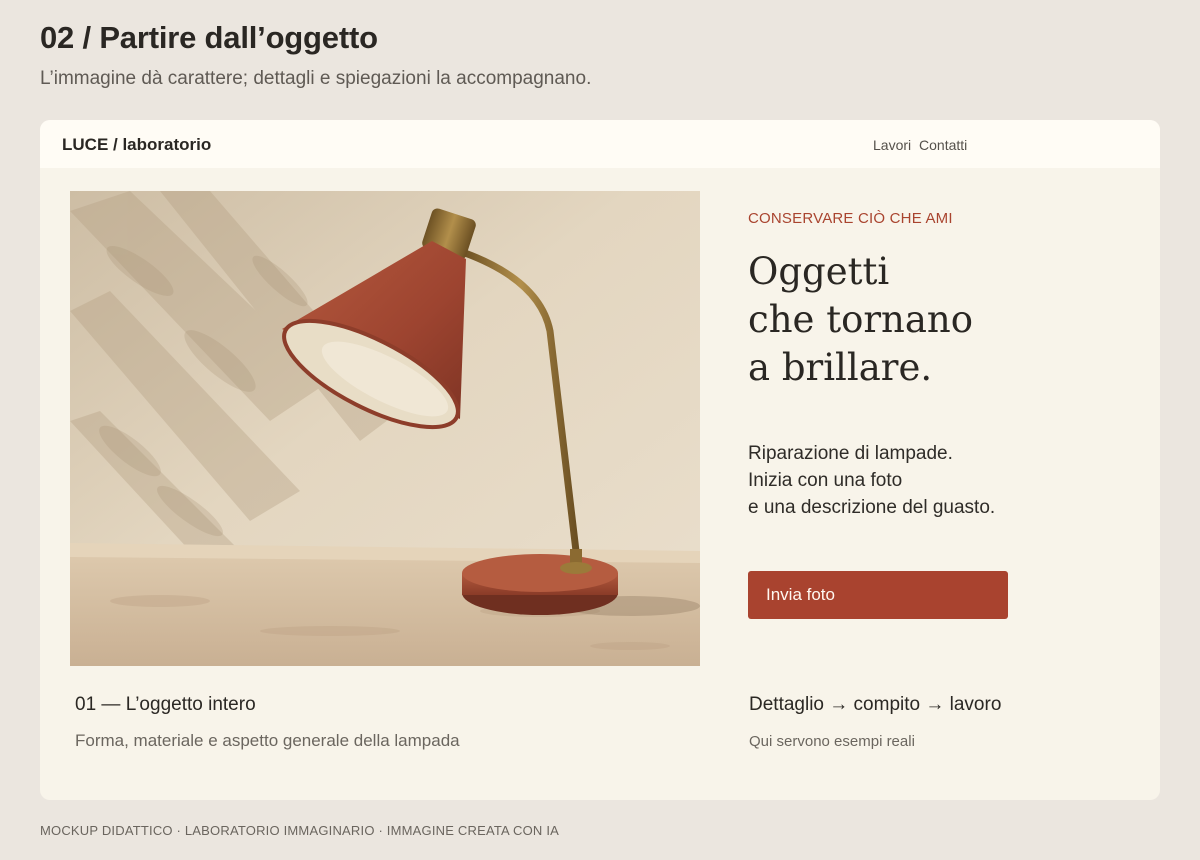 The width and height of the screenshot is (1200, 860). Describe the element at coordinates (165, 704) in the screenshot. I see `caption-title-object: 01 — L’oggetto intero` at that location.